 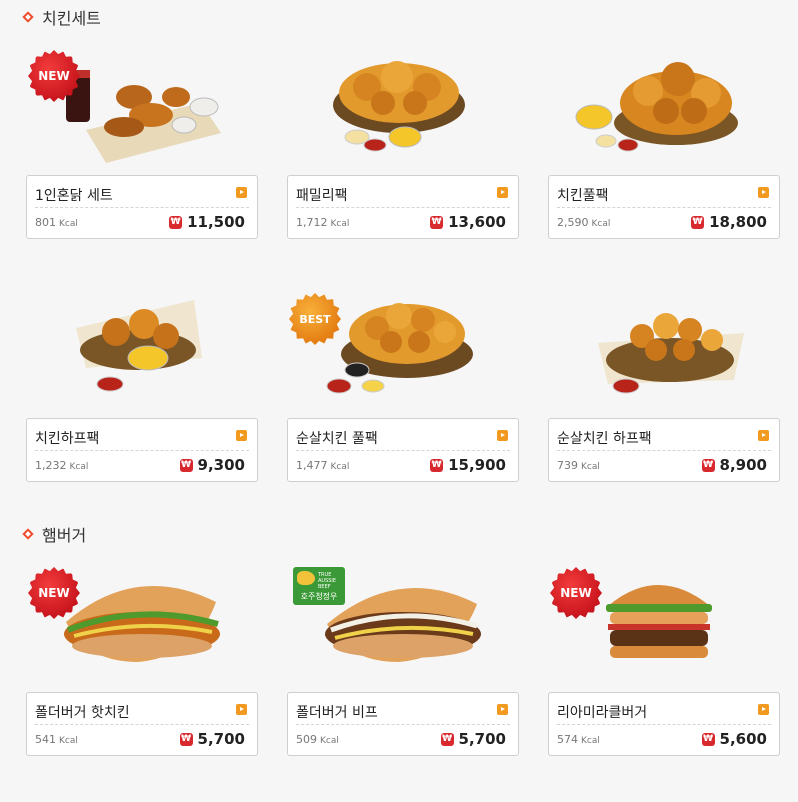 I want to click on item-name: 1인혼닭 세트, so click(x=74, y=196).